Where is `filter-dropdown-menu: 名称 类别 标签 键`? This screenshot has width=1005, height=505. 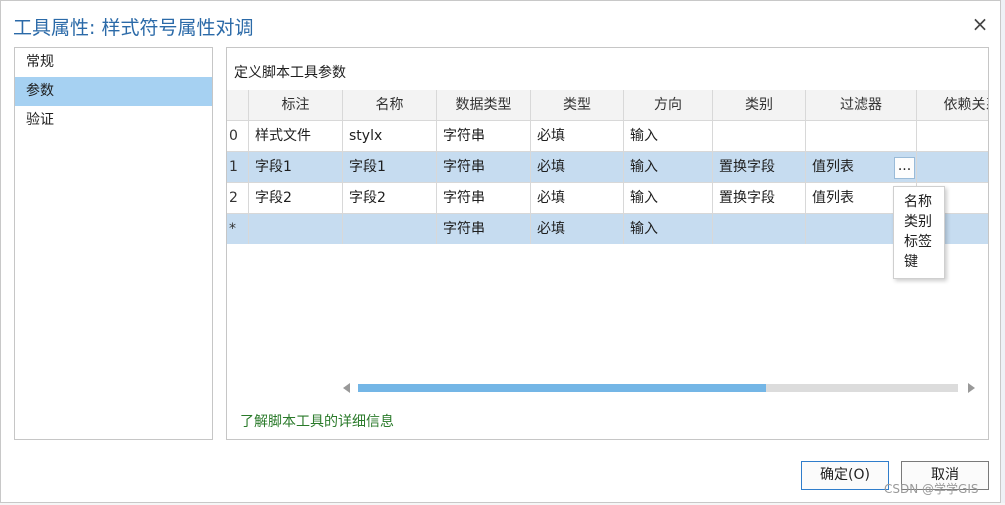
filter-dropdown-menu: 名称 类别 标签 键 is located at coordinates (919, 232).